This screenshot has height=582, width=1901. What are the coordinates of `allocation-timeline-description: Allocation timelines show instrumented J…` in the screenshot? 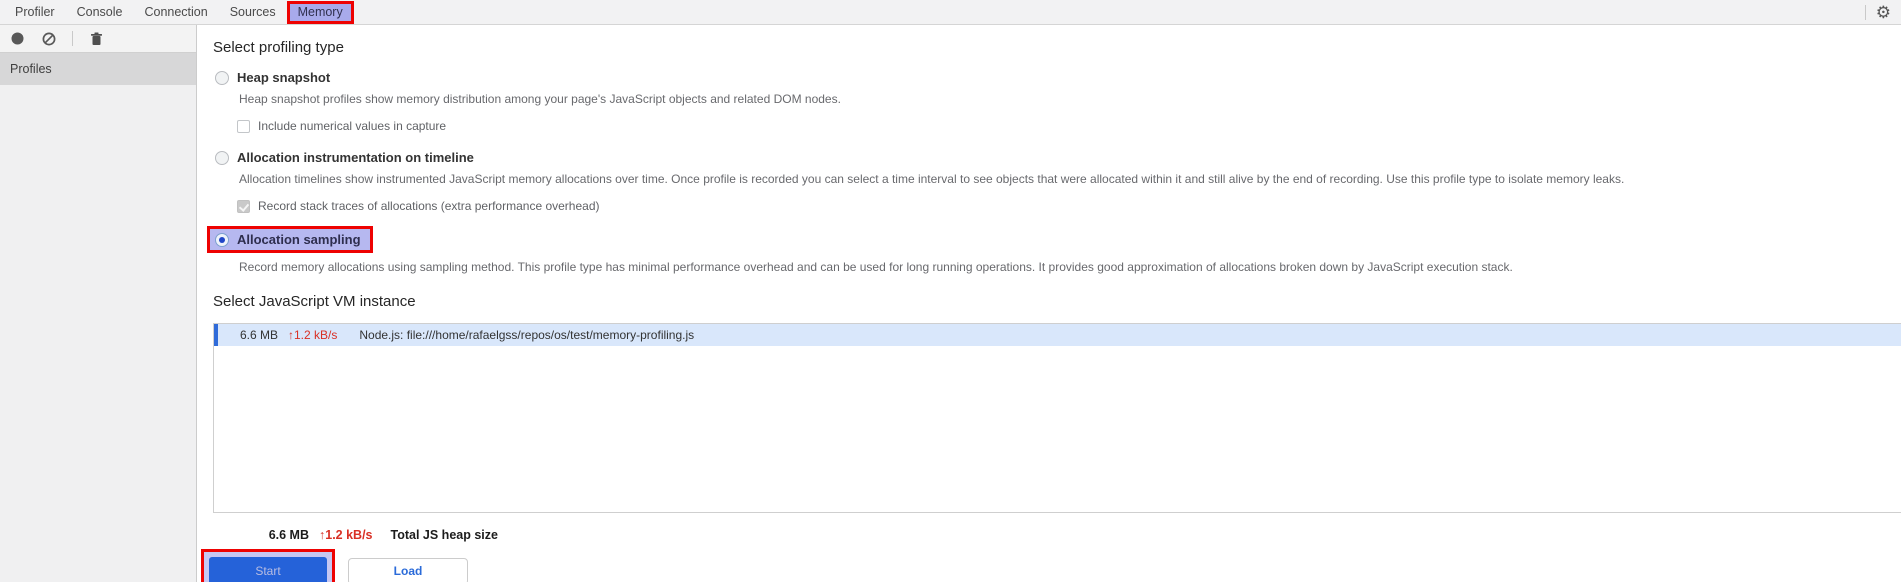 It's located at (932, 179).